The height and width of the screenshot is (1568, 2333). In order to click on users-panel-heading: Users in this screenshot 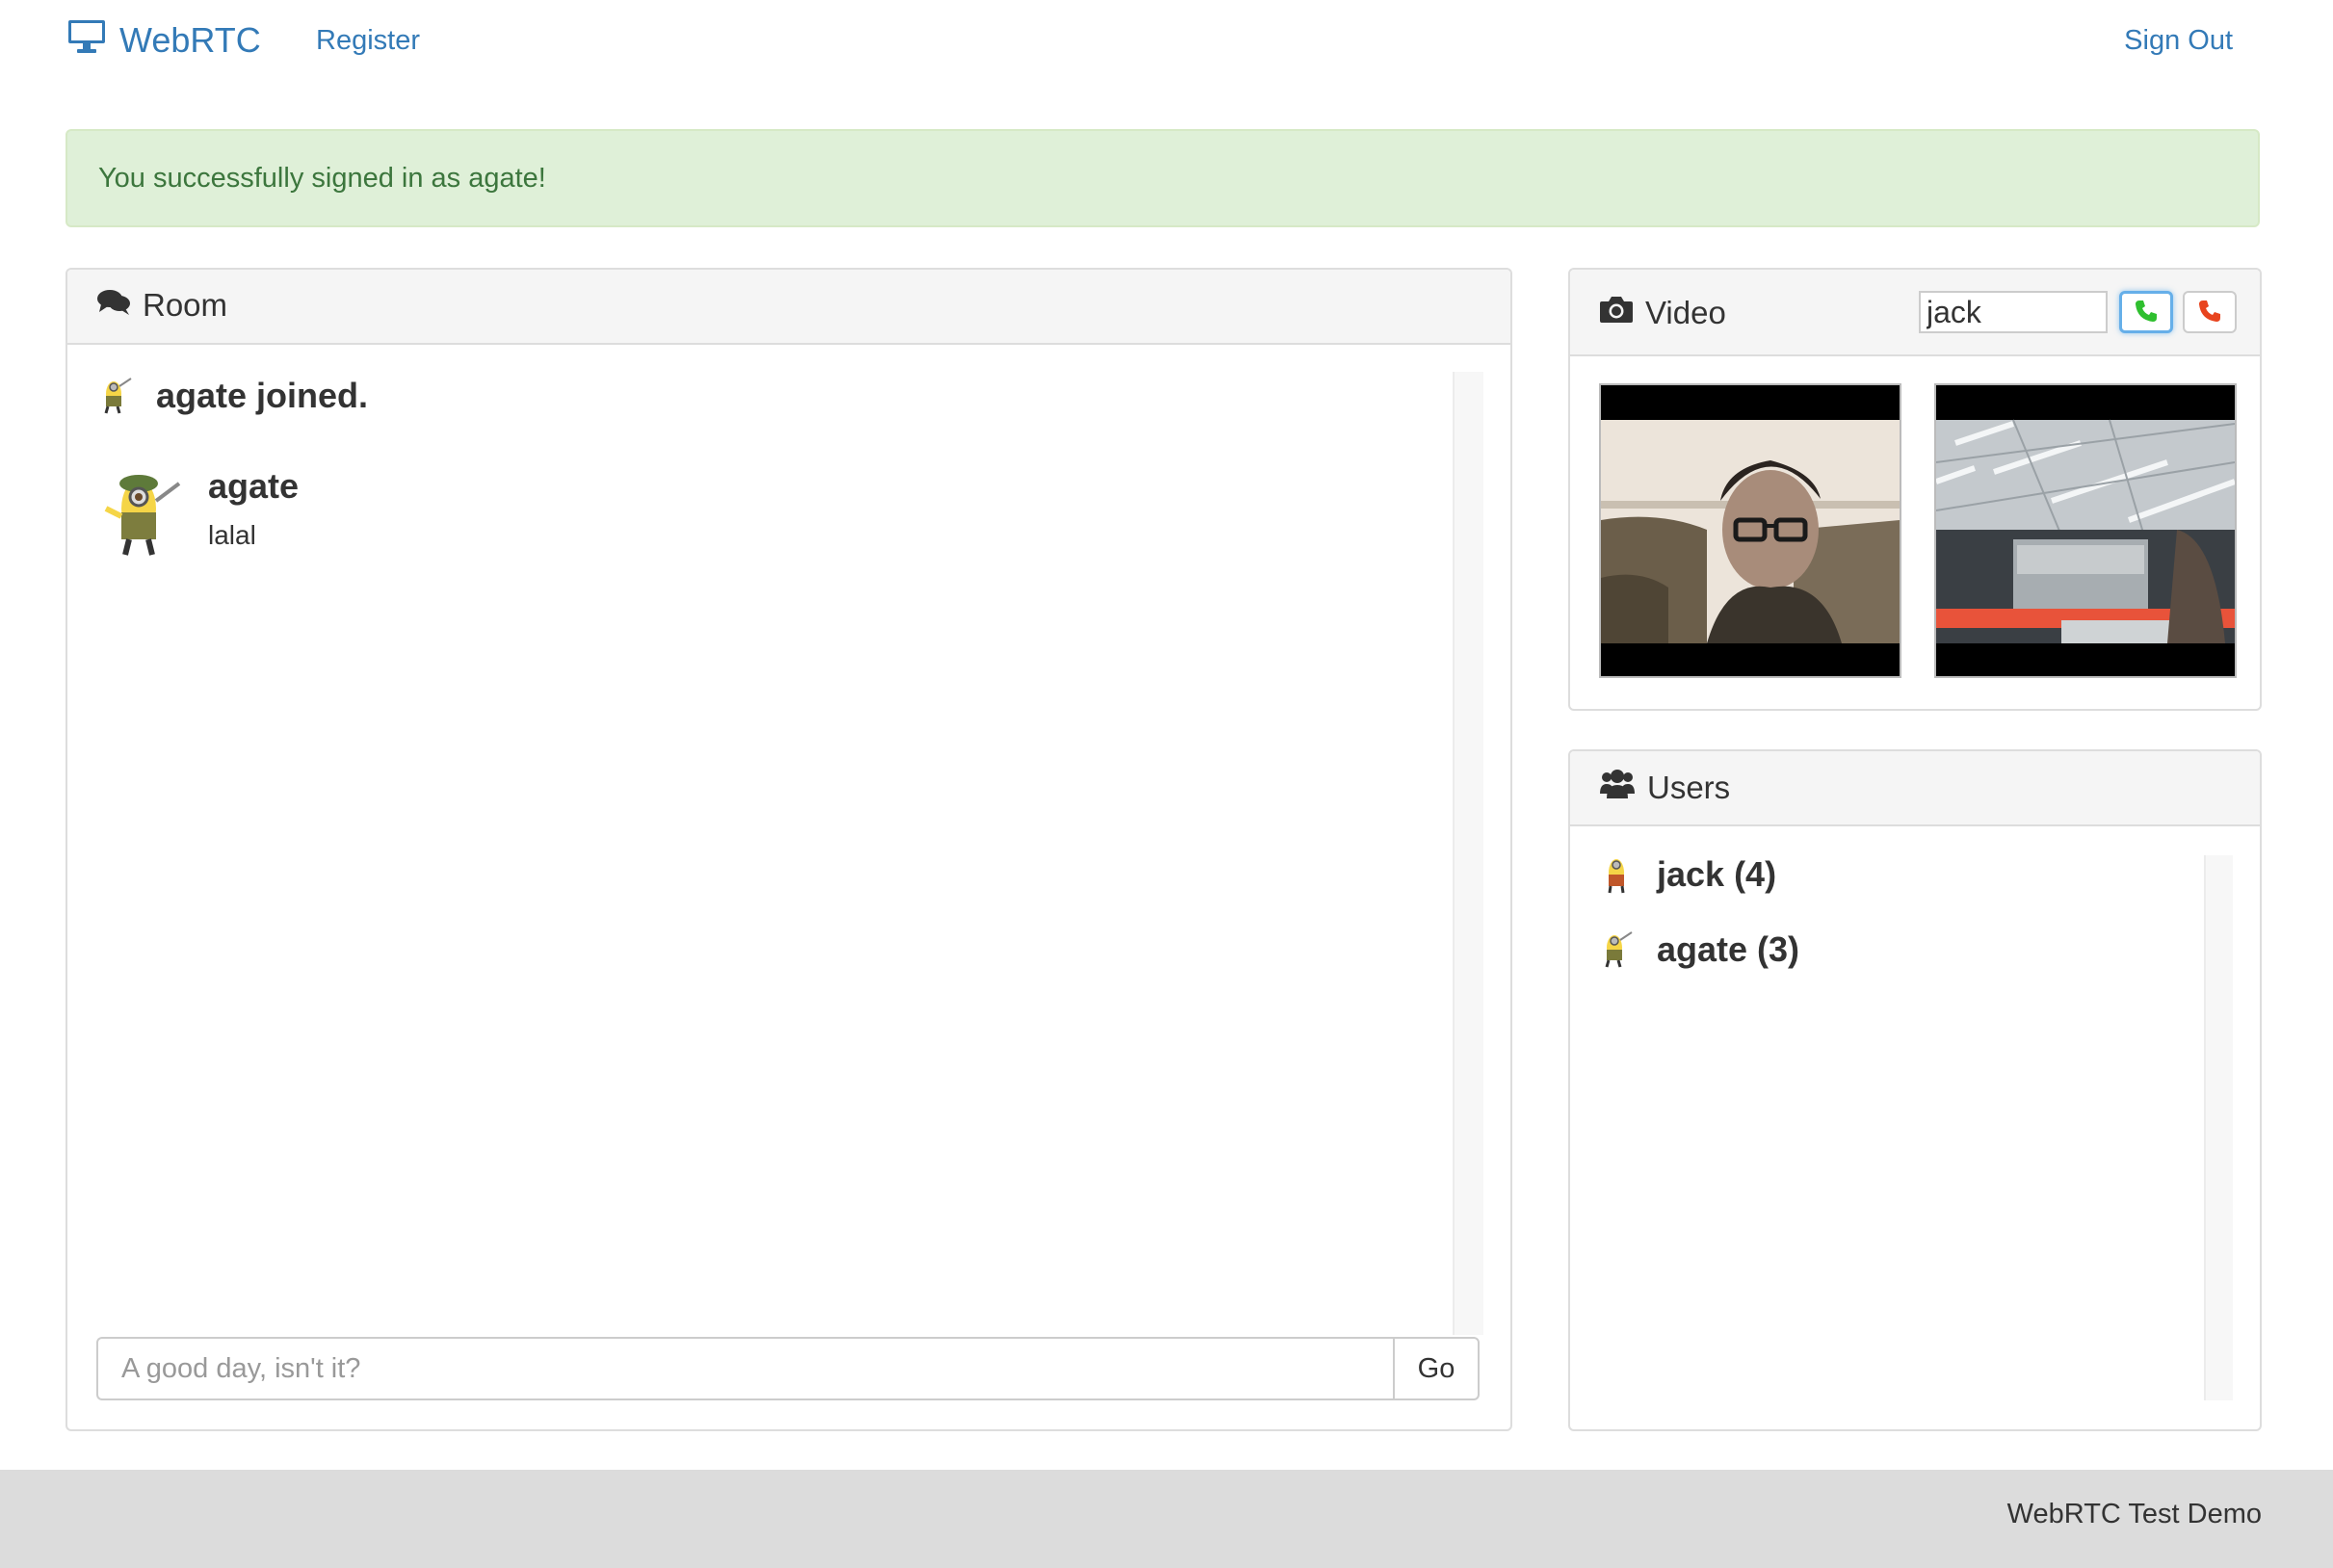, I will do `click(1915, 788)`.